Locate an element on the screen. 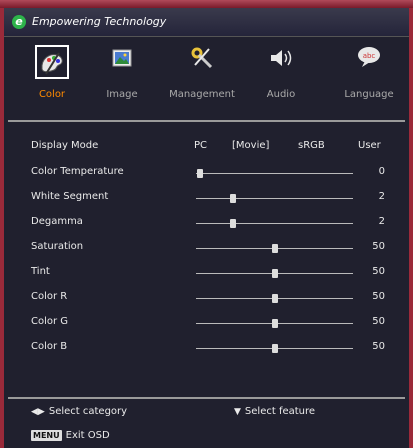 This screenshot has width=413, height=448. display-mode-row: Display Mode PC [Movie] sRGB User is located at coordinates (206, 149).